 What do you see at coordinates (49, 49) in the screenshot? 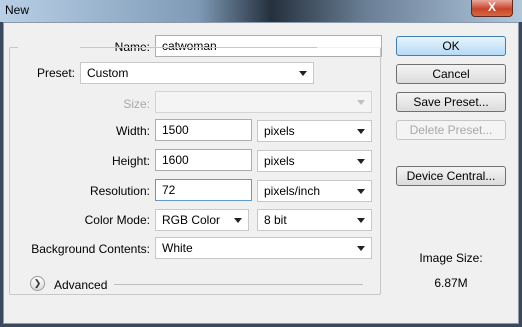
I see `preset-label-background` at bounding box center [49, 49].